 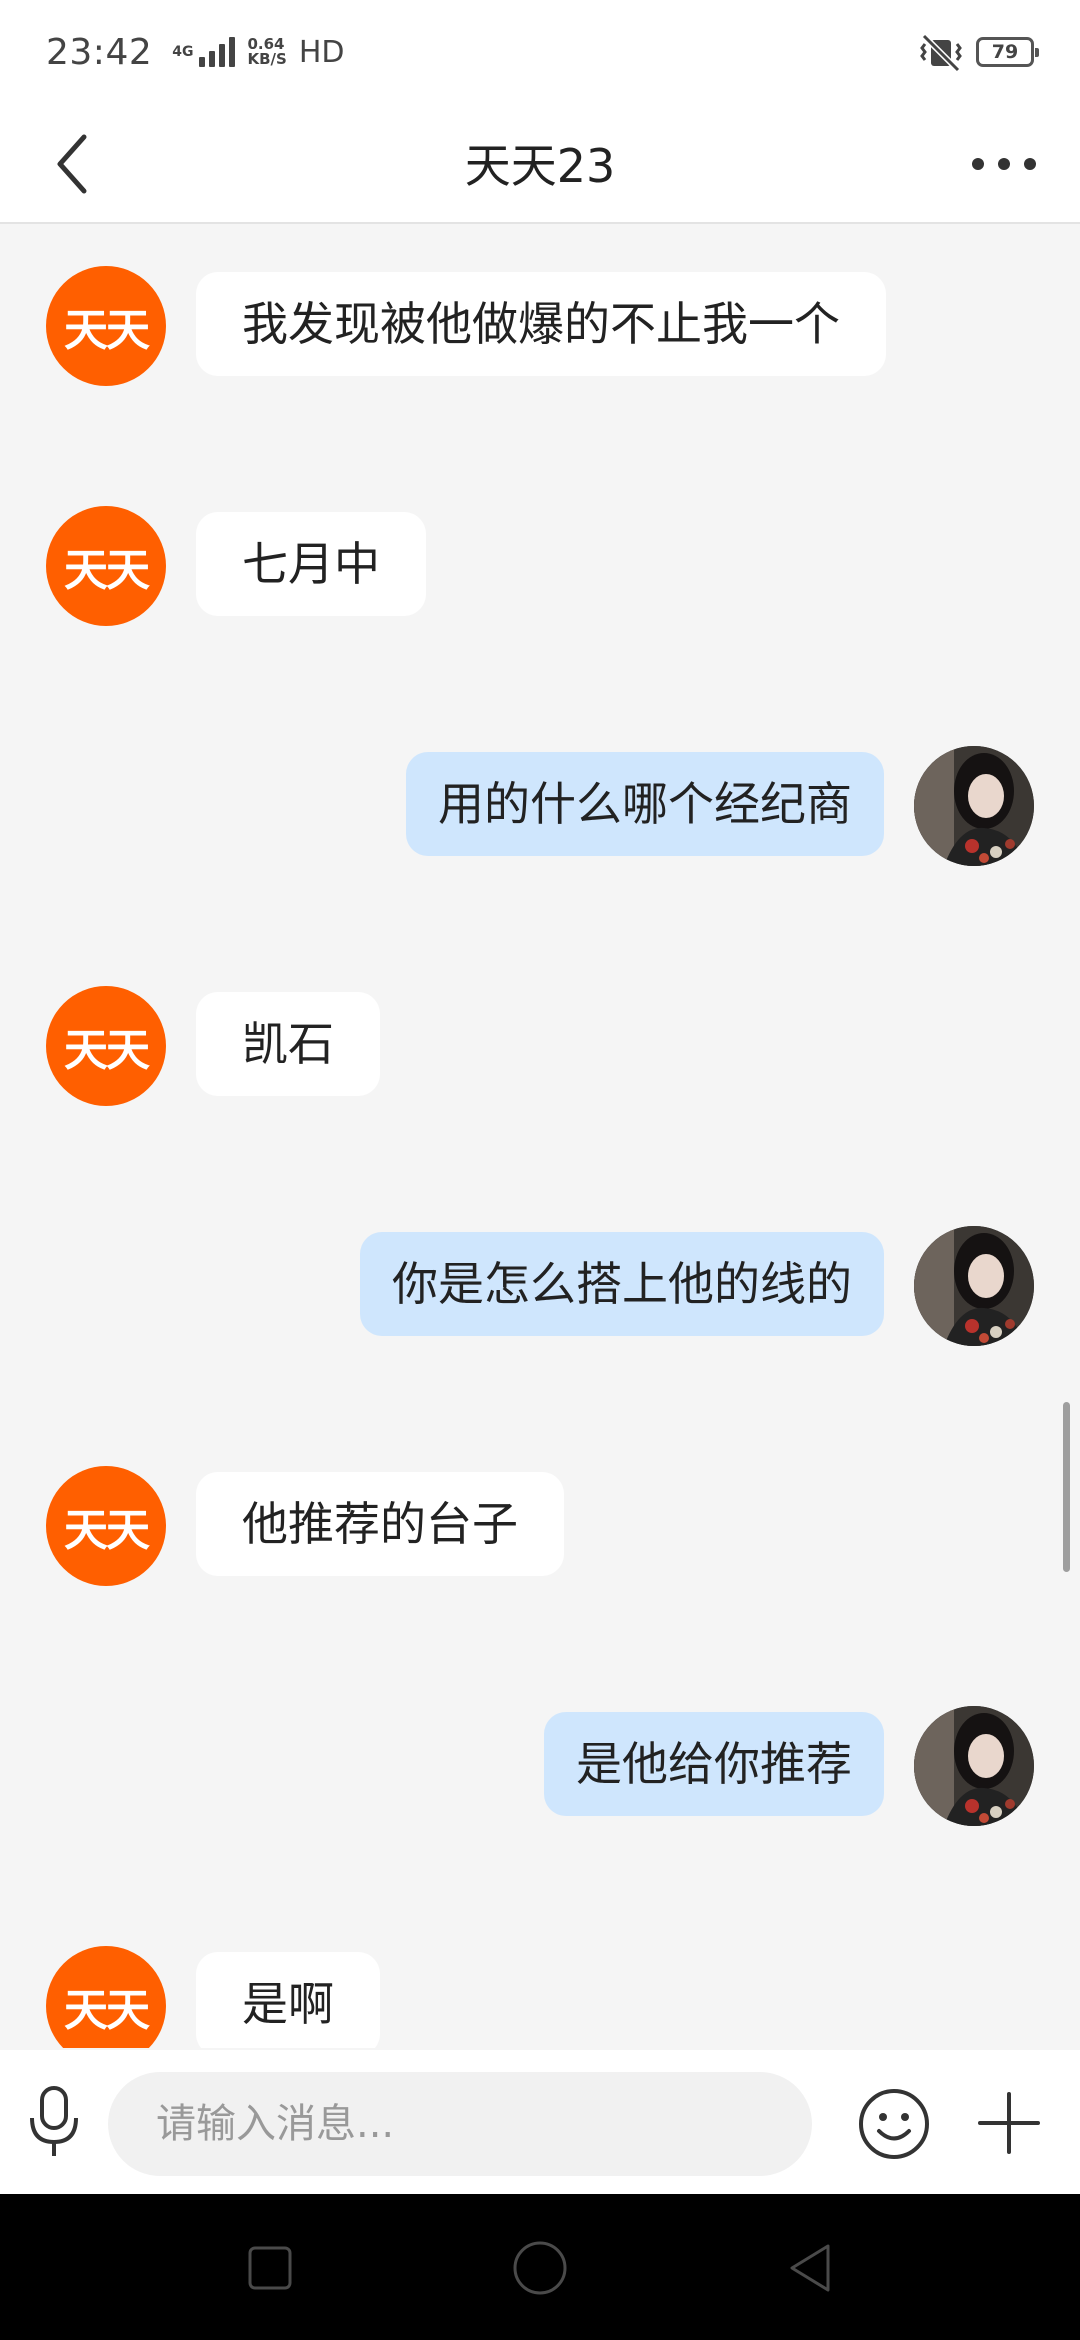 I want to click on microphone-icon, so click(x=54, y=2121).